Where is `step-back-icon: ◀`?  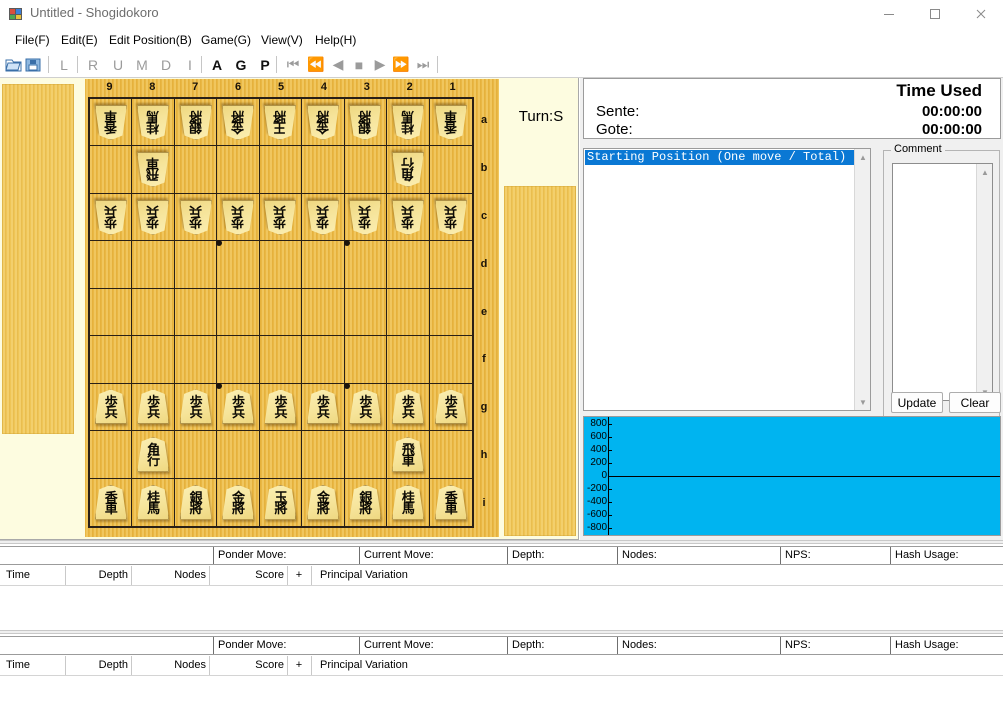 step-back-icon: ◀ is located at coordinates (338, 64).